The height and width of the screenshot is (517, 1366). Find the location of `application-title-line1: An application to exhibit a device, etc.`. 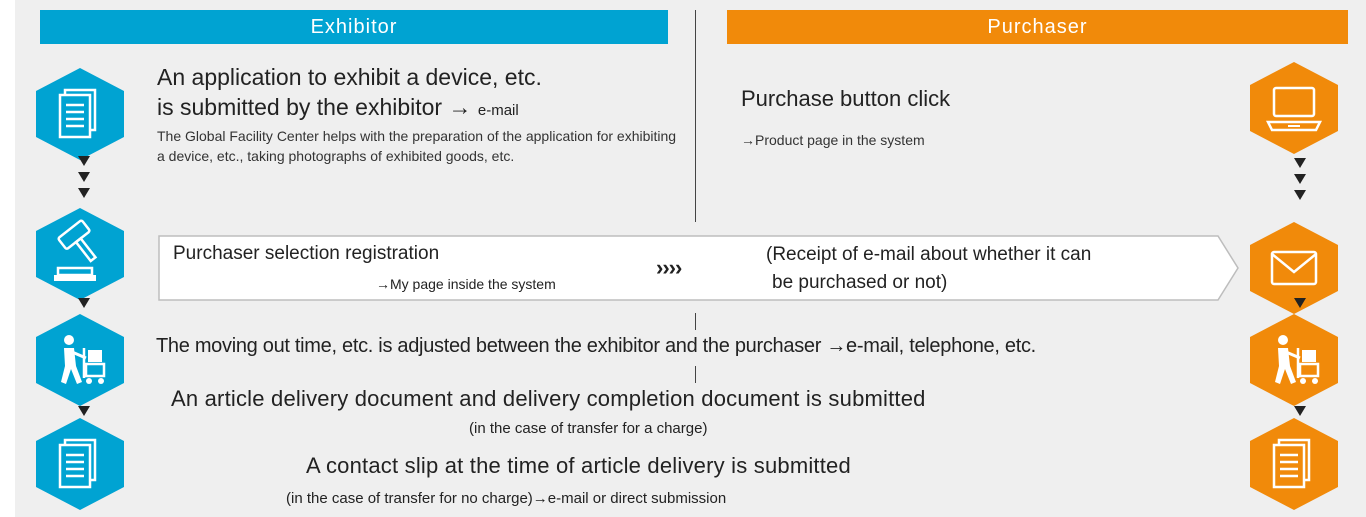

application-title-line1: An application to exhibit a device, etc. is located at coordinates (349, 77).